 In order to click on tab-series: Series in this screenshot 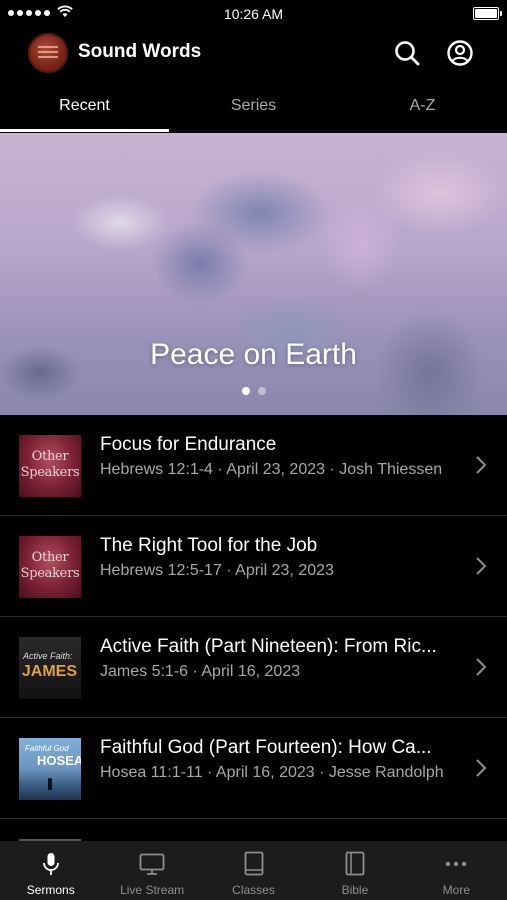, I will do `click(253, 109)`.